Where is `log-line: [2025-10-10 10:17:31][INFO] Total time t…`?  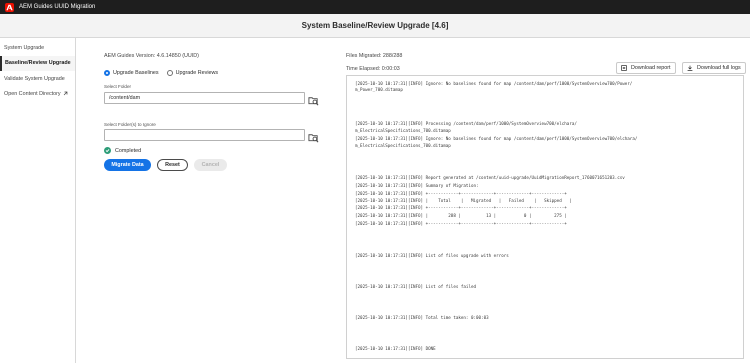
log-line: [2025-10-10 10:17:31][INFO] Total time t… is located at coordinates (422, 317).